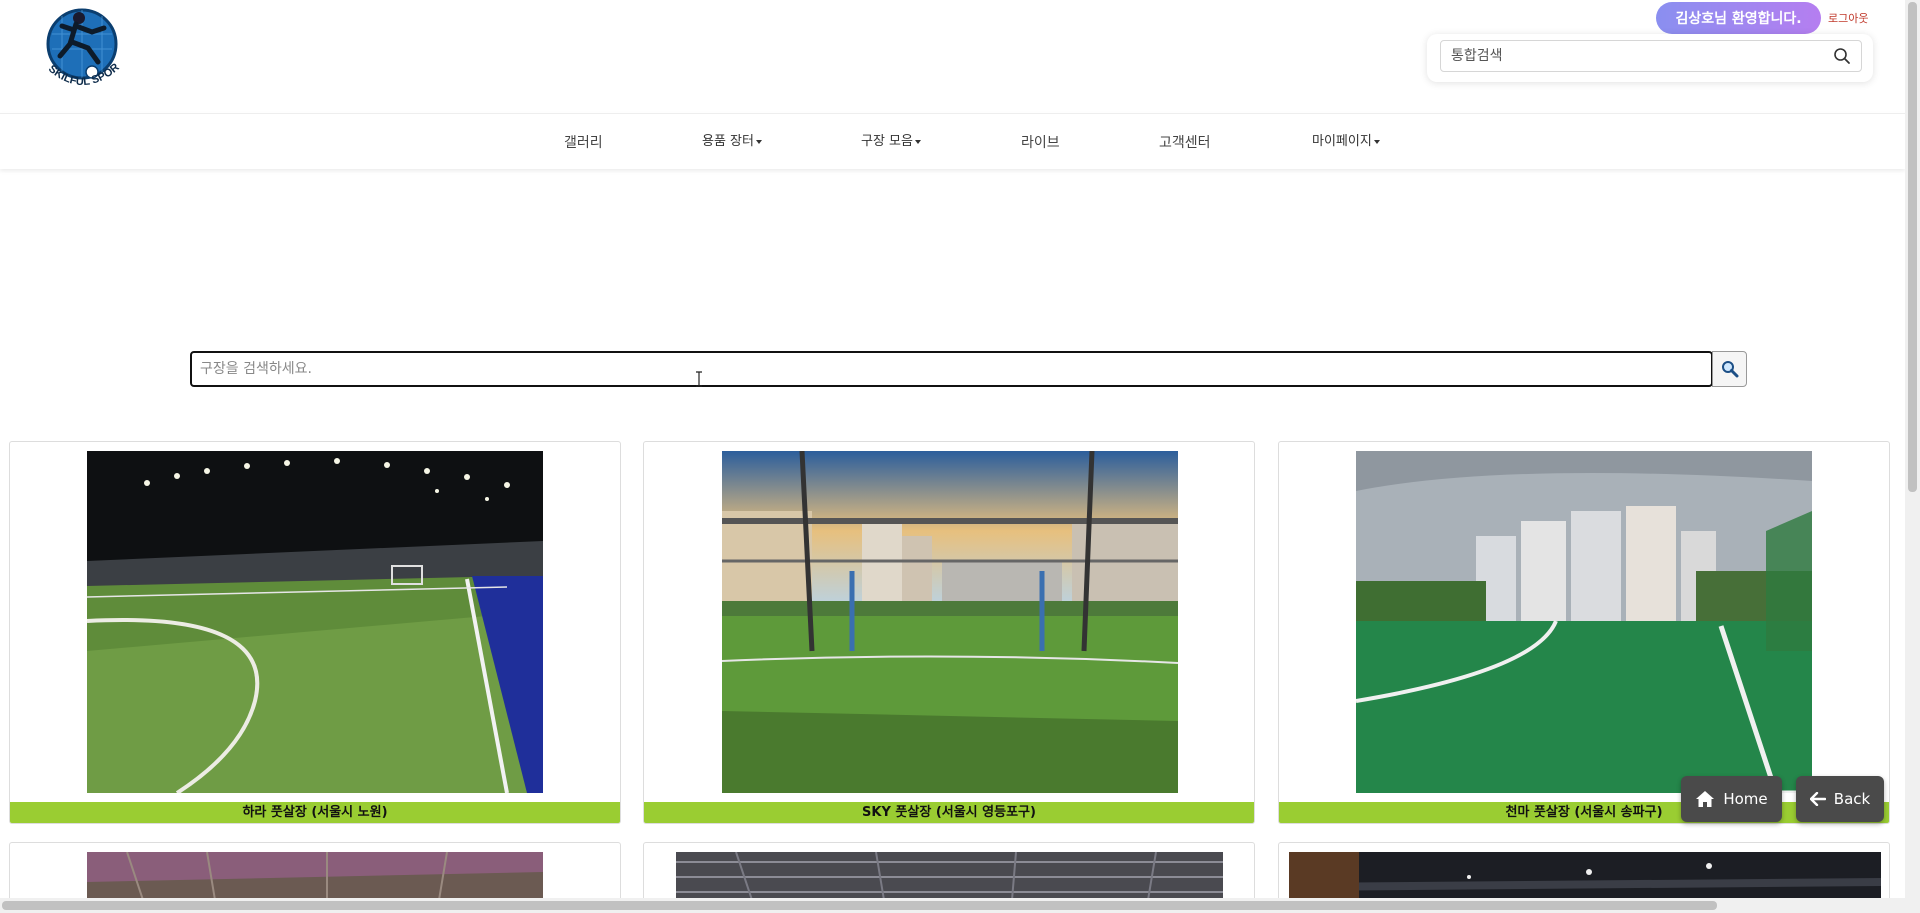  What do you see at coordinates (1817, 799) in the screenshot?
I see `arrow-left-icon` at bounding box center [1817, 799].